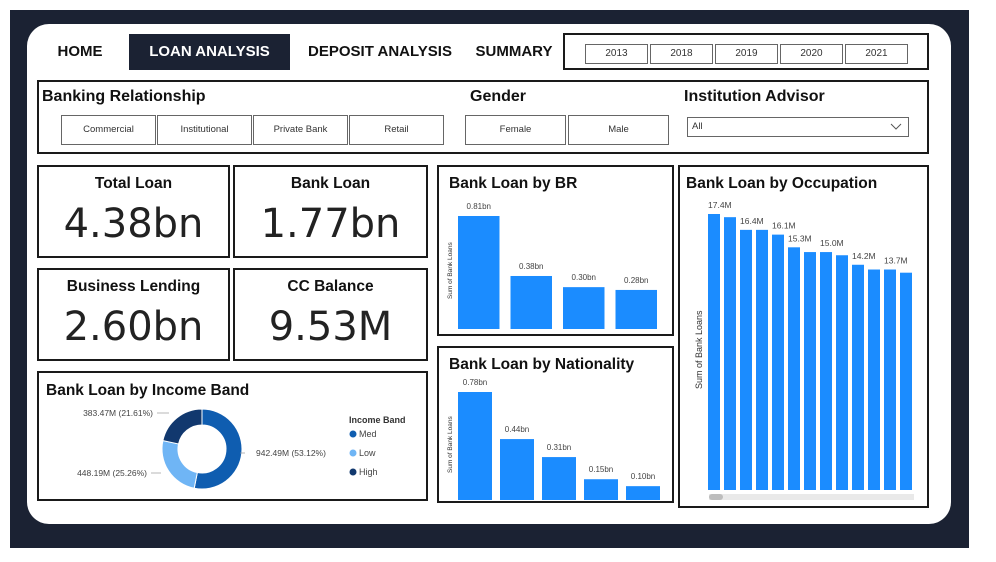 Image resolution: width=996 pixels, height=562 pixels. Describe the element at coordinates (475, 382) in the screenshot. I see `data-label: 0.78bn` at that location.